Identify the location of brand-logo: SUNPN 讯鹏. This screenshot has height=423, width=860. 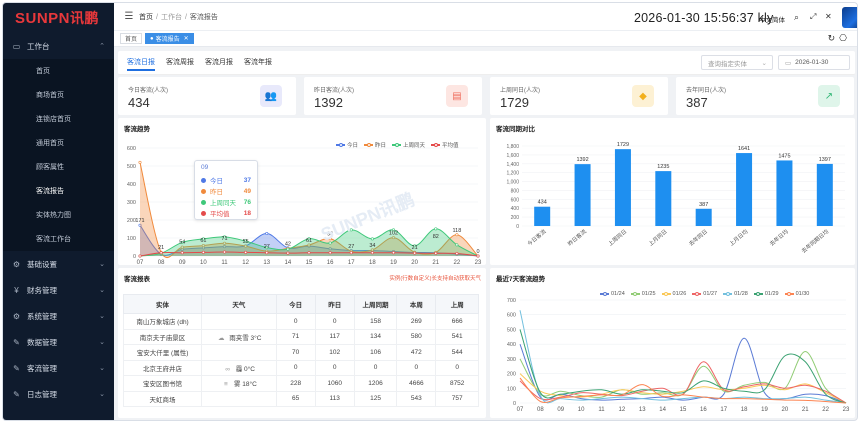
(58, 18).